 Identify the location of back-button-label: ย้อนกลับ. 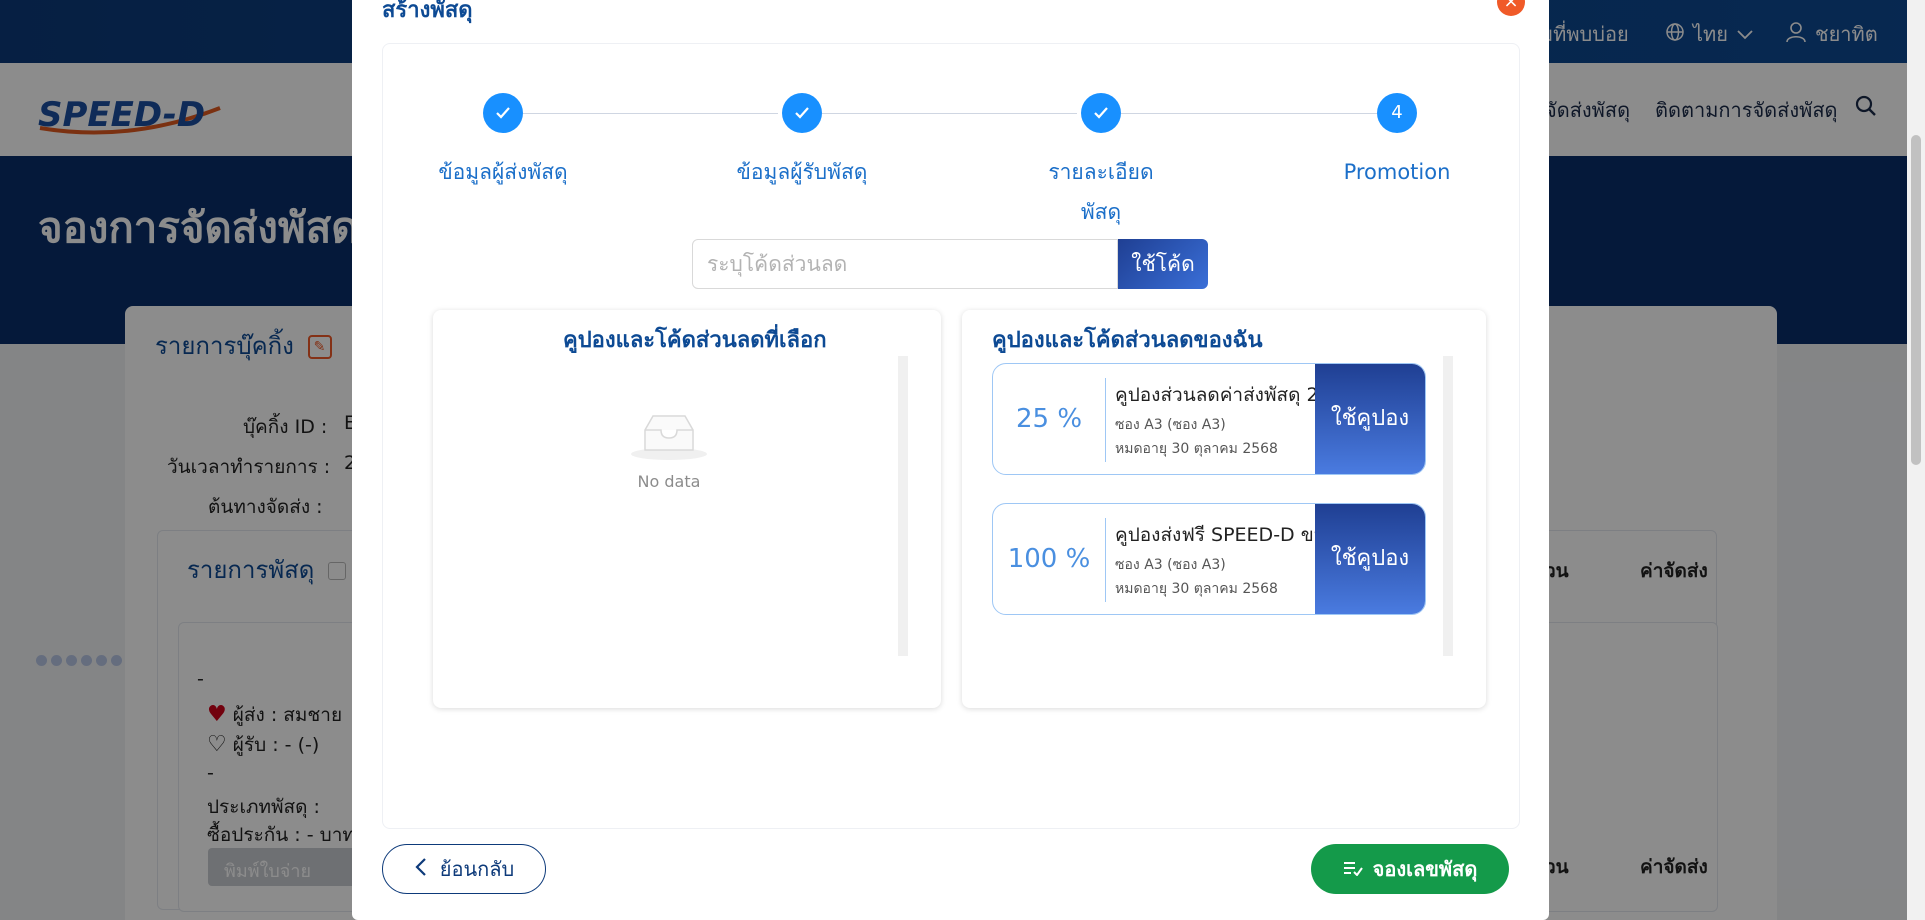
(477, 869).